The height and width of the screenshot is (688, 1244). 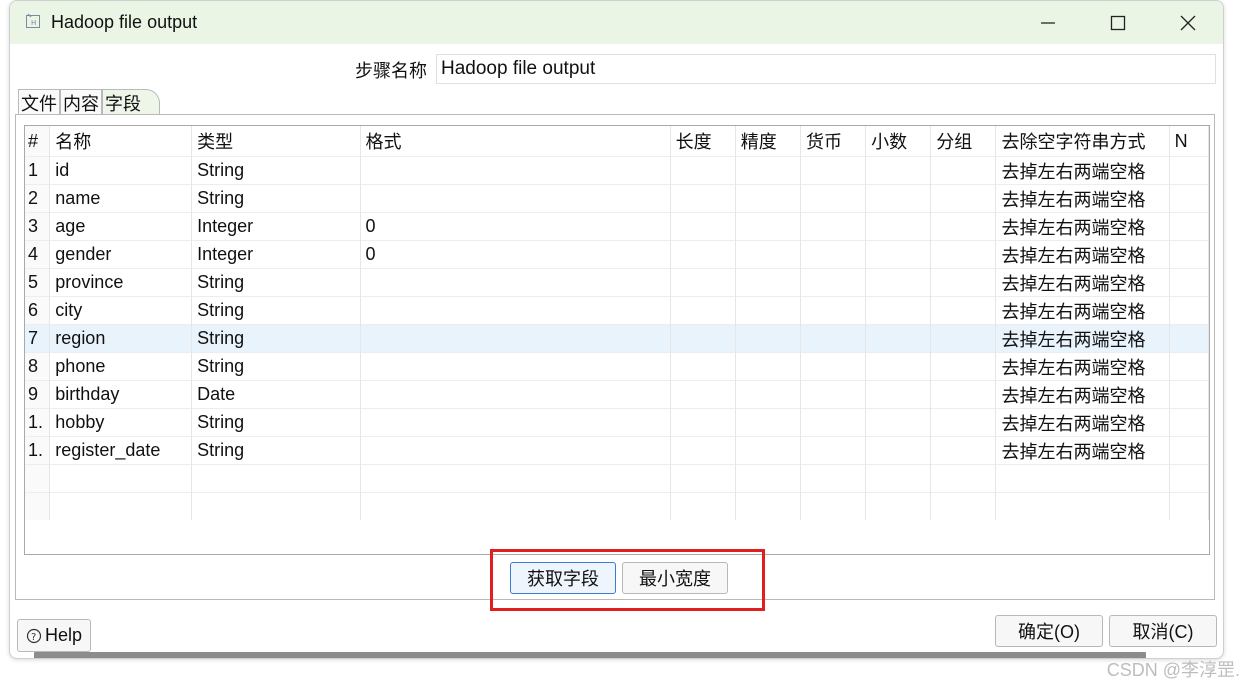 What do you see at coordinates (1188, 23) in the screenshot?
I see `close-button` at bounding box center [1188, 23].